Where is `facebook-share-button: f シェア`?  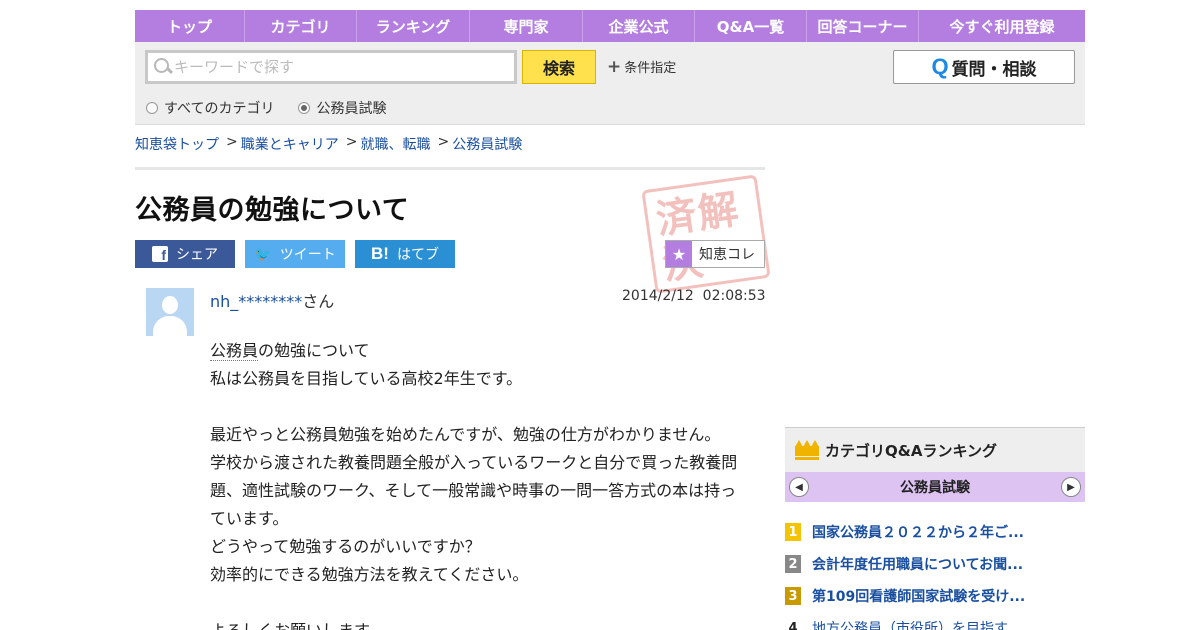
facebook-share-button: f シェア is located at coordinates (185, 254).